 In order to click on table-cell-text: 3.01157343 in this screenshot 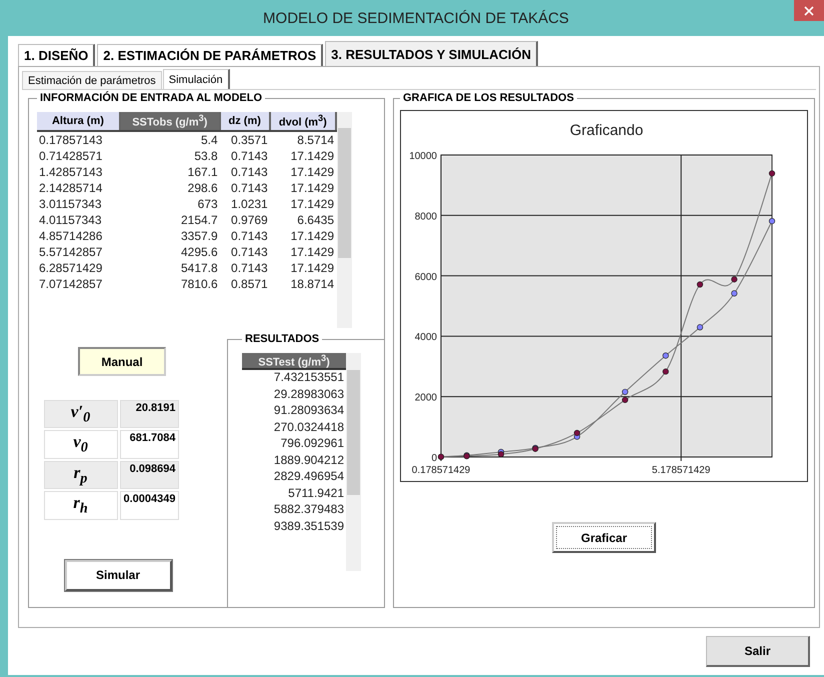, I will do `click(70, 204)`.